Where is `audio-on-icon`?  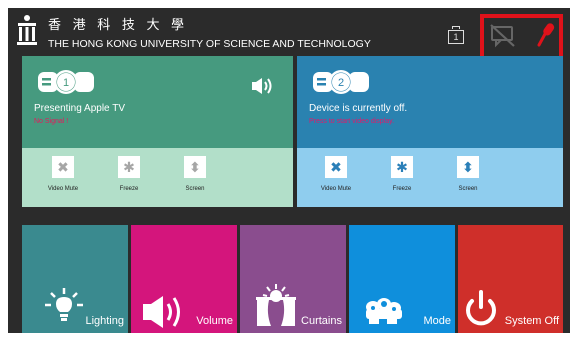 audio-on-icon is located at coordinates (263, 86).